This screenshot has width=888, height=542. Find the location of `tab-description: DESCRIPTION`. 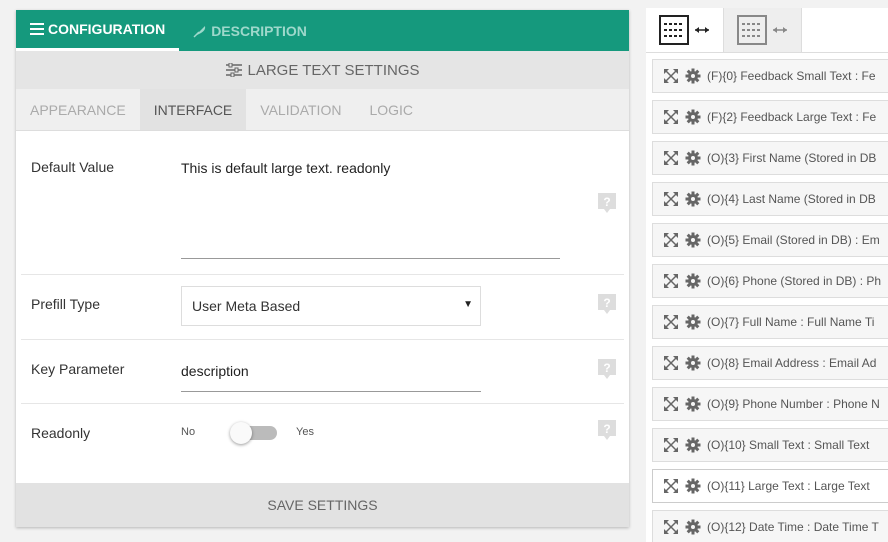

tab-description: DESCRIPTION is located at coordinates (250, 30).